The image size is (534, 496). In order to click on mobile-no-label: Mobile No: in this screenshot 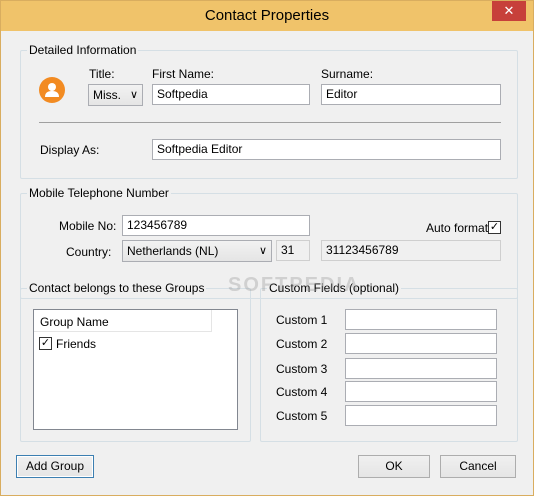, I will do `click(88, 226)`.